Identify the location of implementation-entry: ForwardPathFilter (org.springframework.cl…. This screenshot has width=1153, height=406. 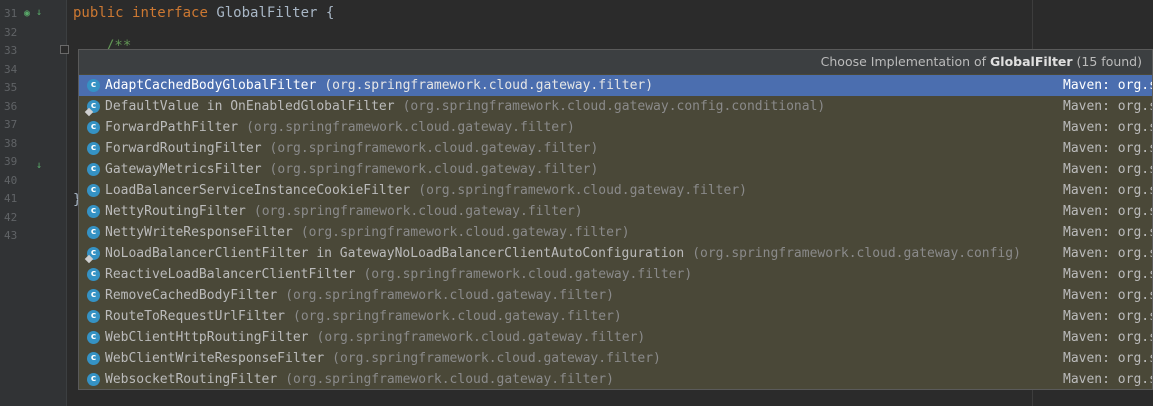
(340, 127).